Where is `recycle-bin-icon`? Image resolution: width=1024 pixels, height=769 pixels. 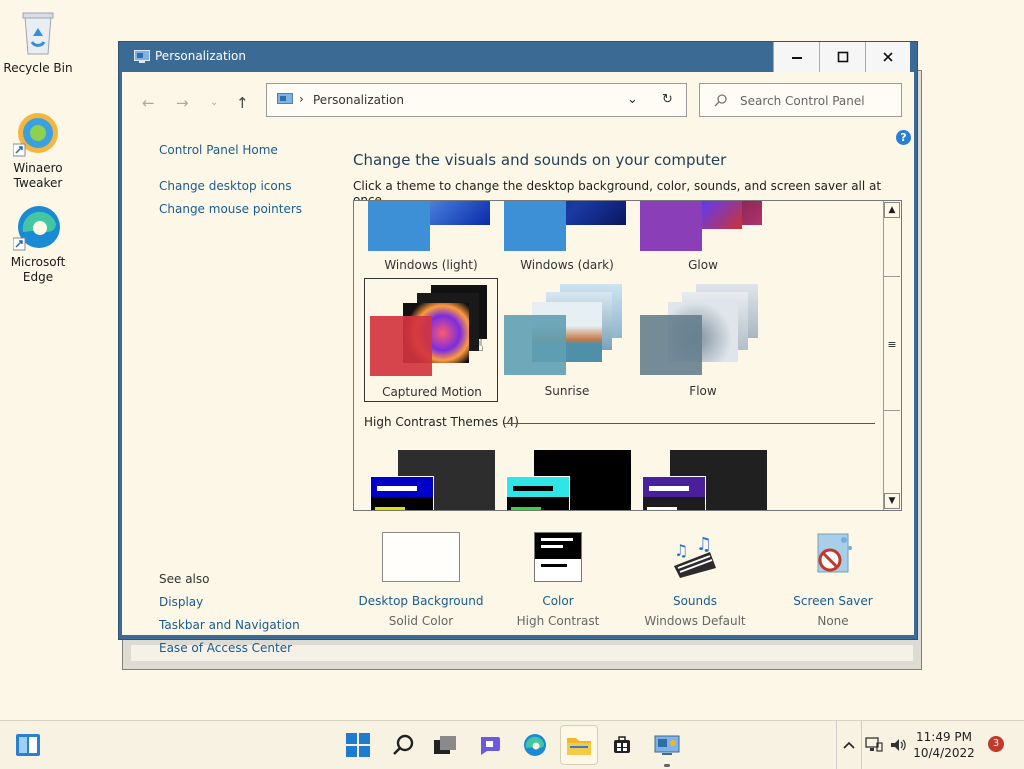 recycle-bin-icon is located at coordinates (38, 33).